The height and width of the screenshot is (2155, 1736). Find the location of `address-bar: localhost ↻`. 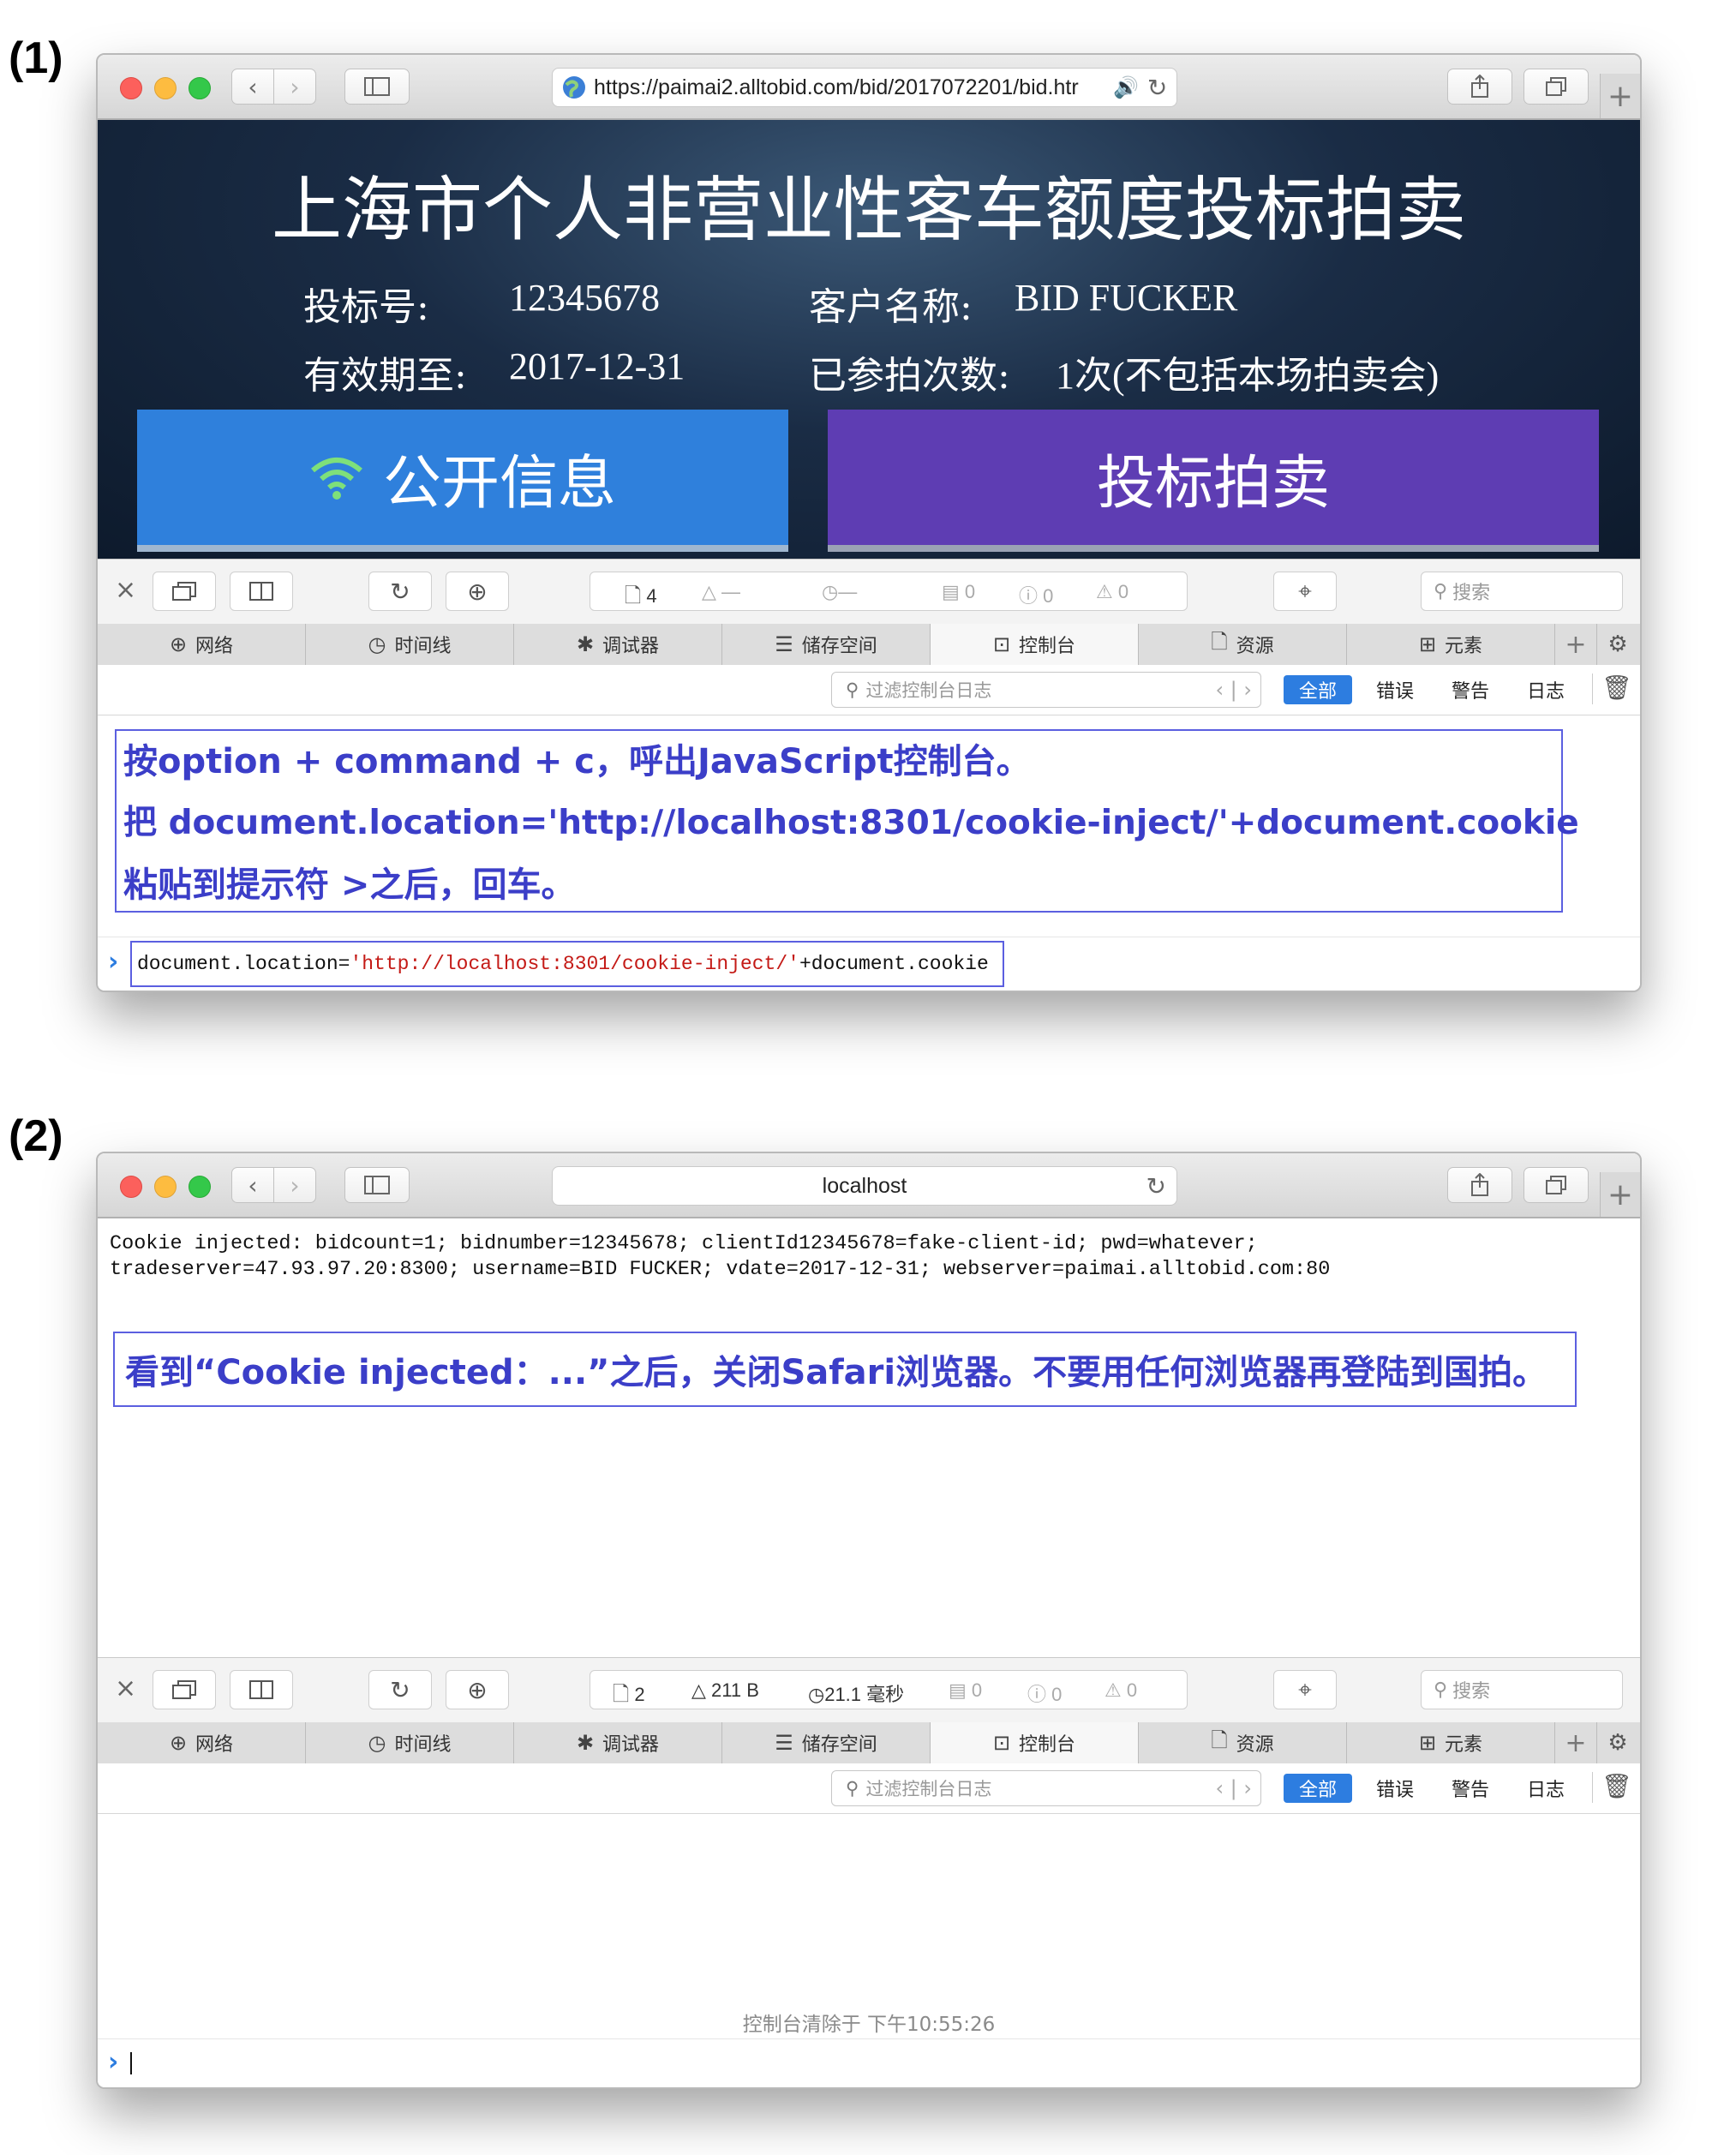

address-bar: localhost ↻ is located at coordinates (864, 1186).